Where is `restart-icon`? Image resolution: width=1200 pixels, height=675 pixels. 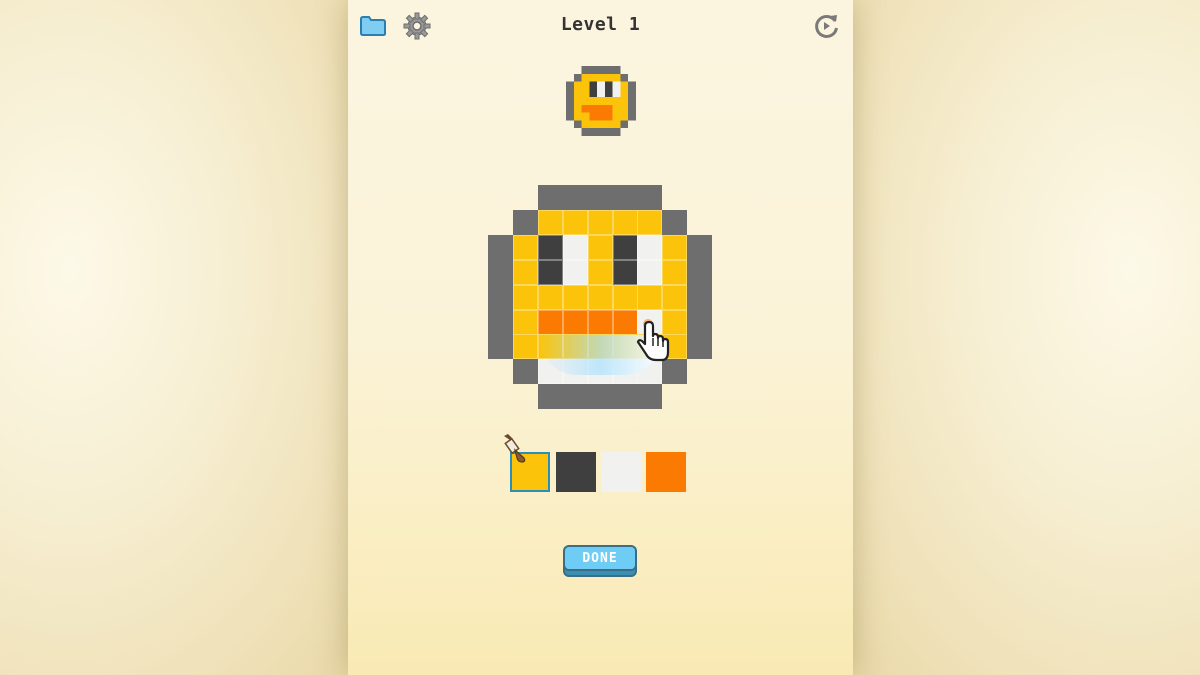 restart-icon is located at coordinates (827, 26).